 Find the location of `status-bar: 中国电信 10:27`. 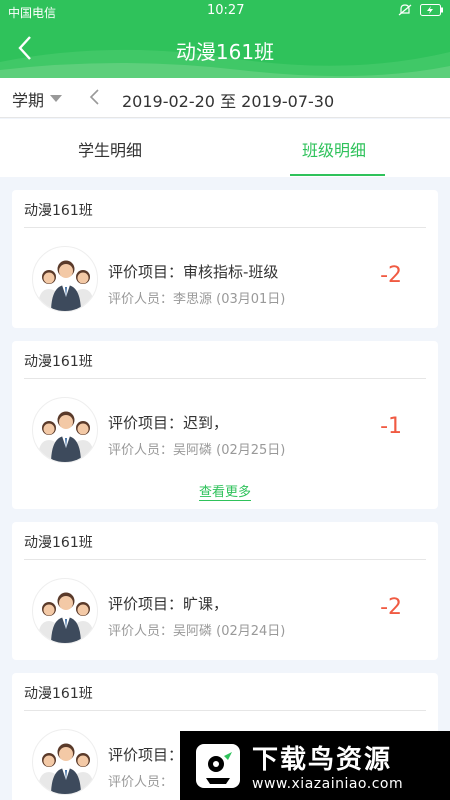

status-bar: 中国电信 10:27 is located at coordinates (225, 12).